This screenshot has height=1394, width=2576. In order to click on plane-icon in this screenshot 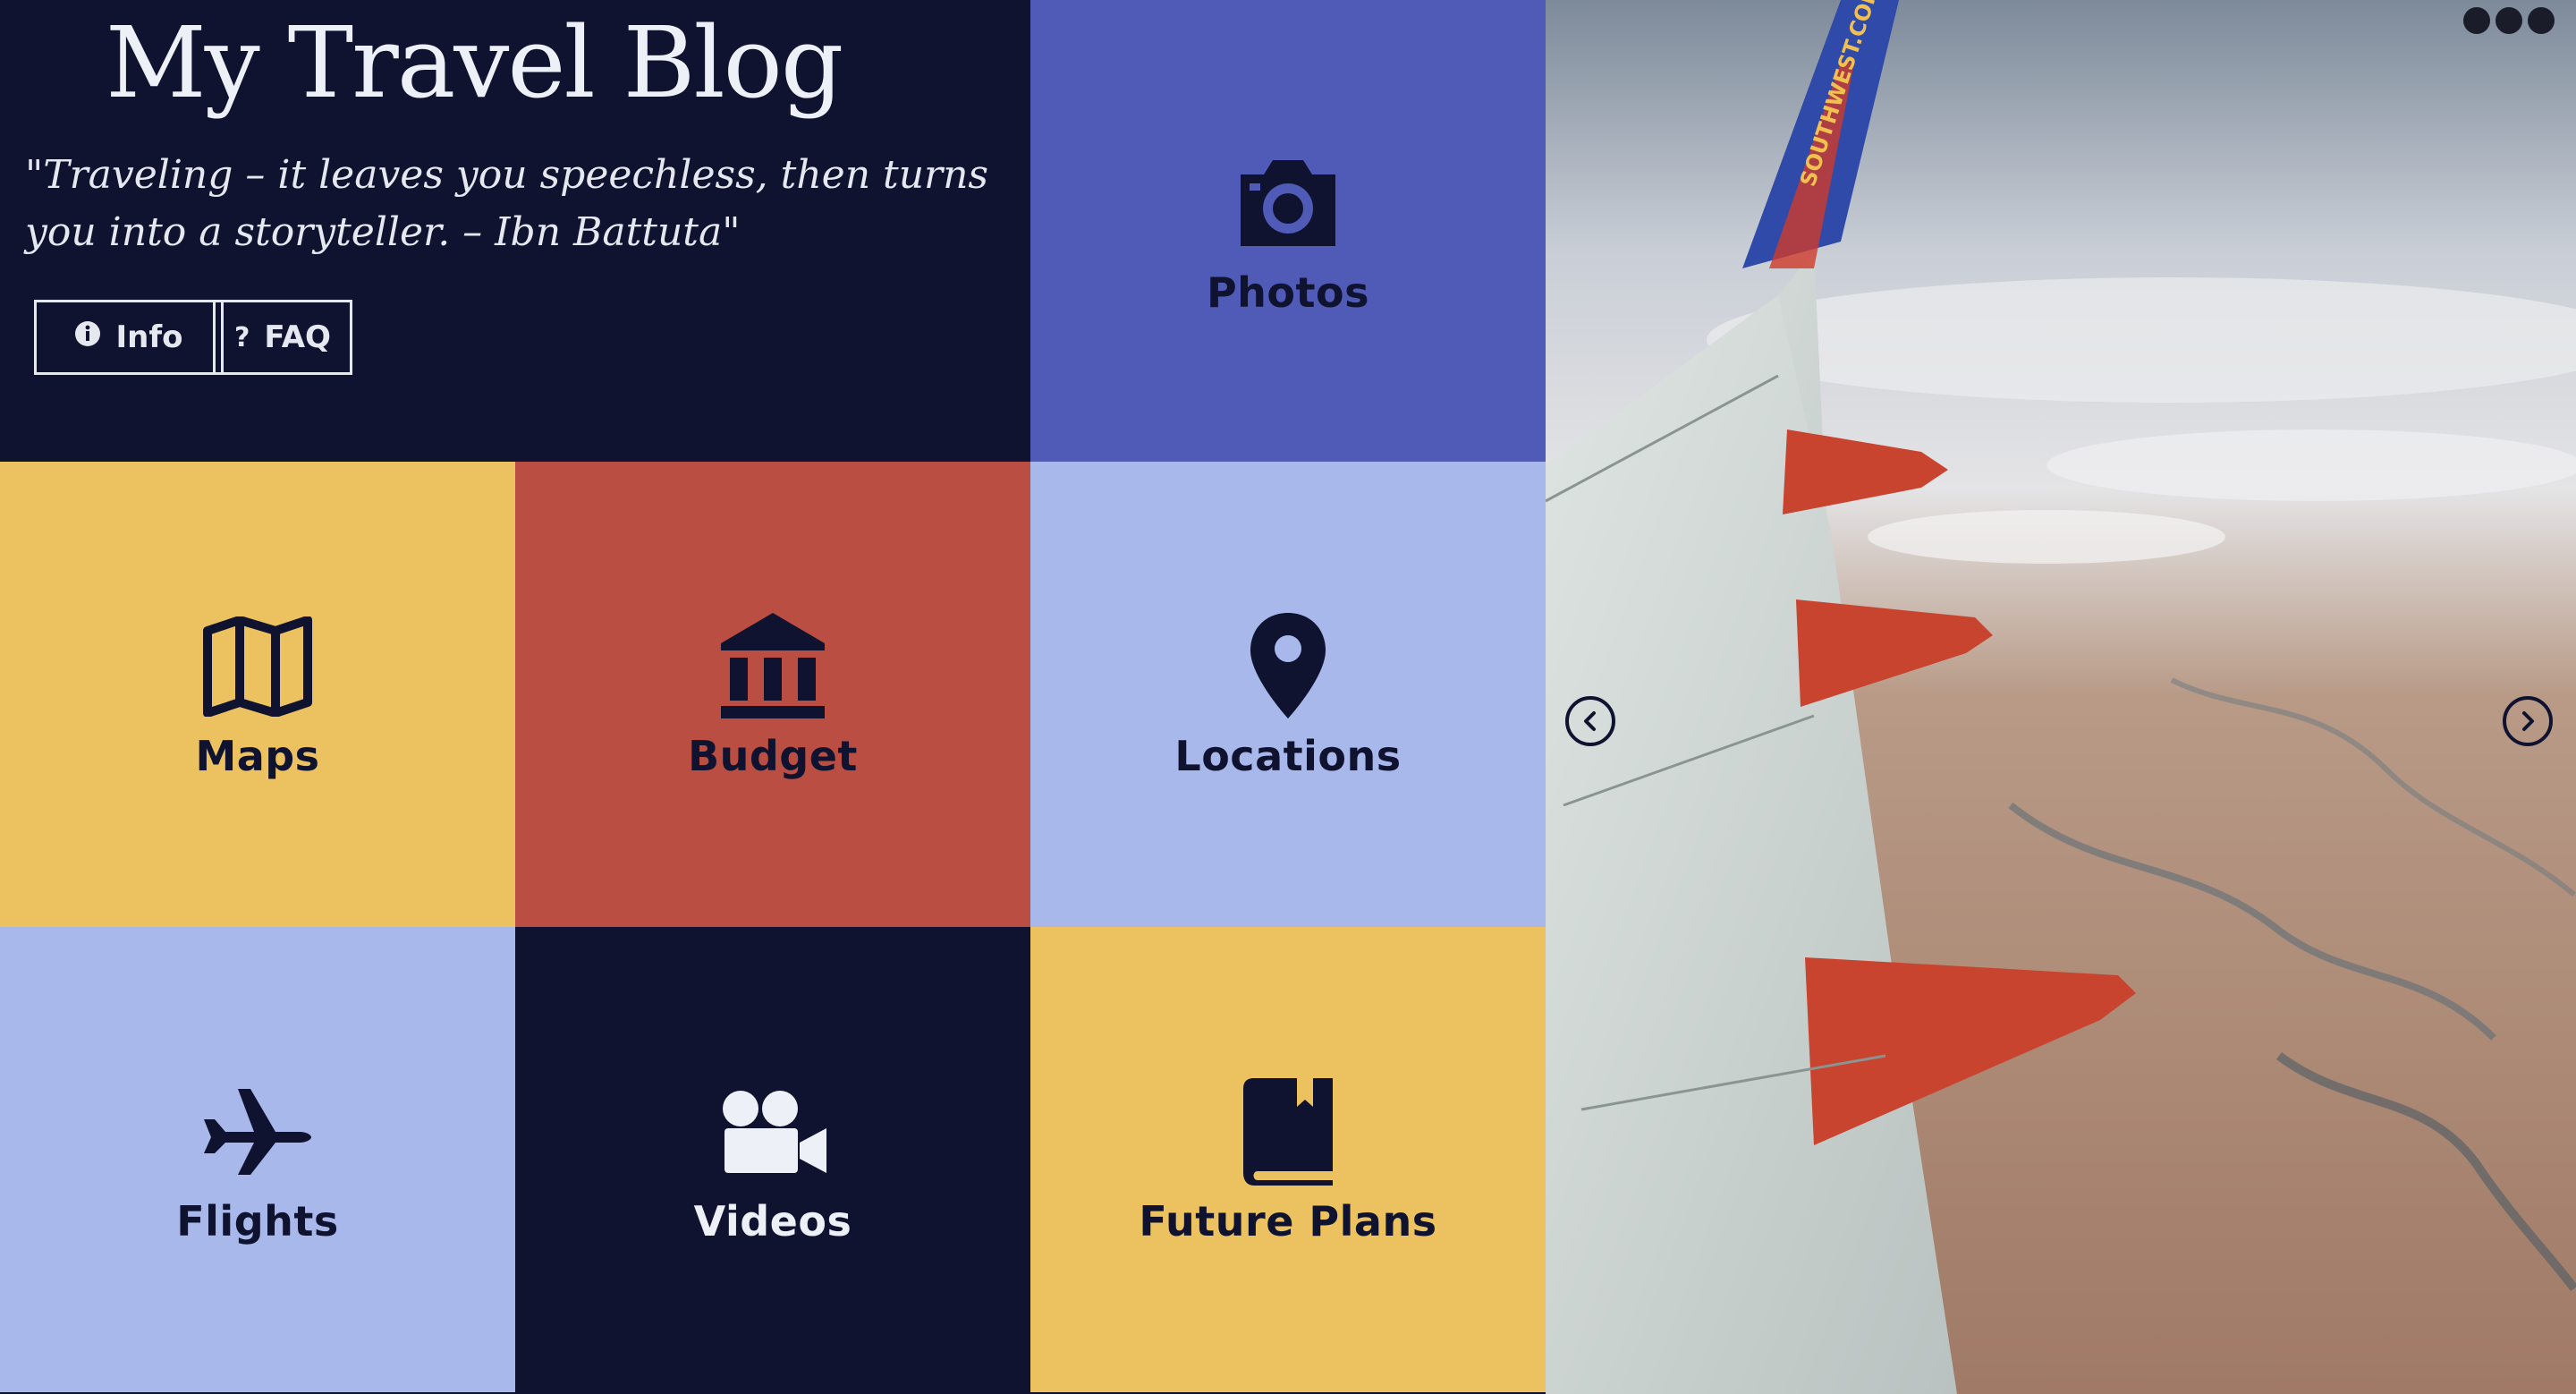, I will do `click(257, 1132)`.